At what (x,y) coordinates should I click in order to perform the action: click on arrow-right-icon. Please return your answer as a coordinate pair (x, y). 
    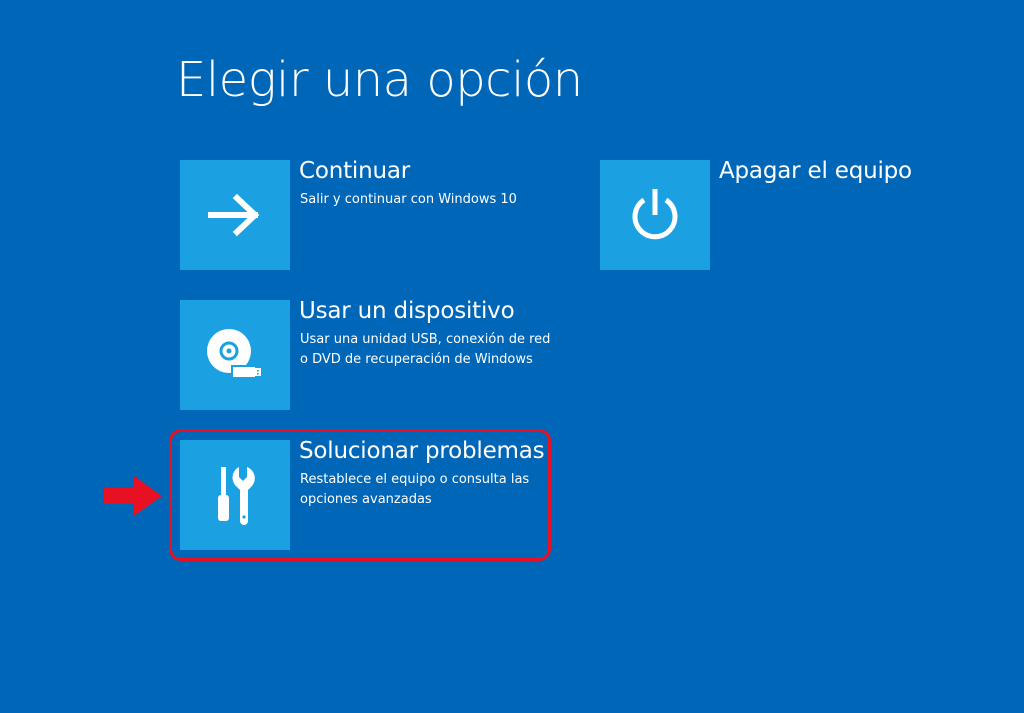
    Looking at the image, I should click on (234, 215).